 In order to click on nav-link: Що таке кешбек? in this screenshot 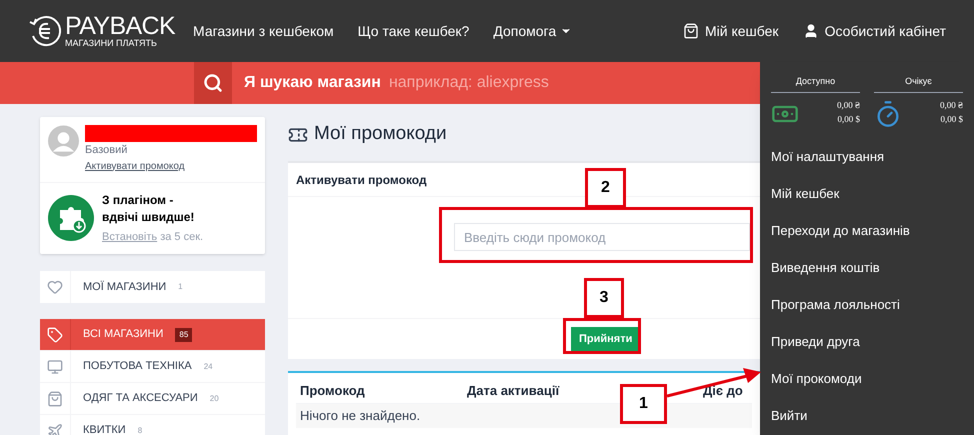, I will do `click(414, 31)`.